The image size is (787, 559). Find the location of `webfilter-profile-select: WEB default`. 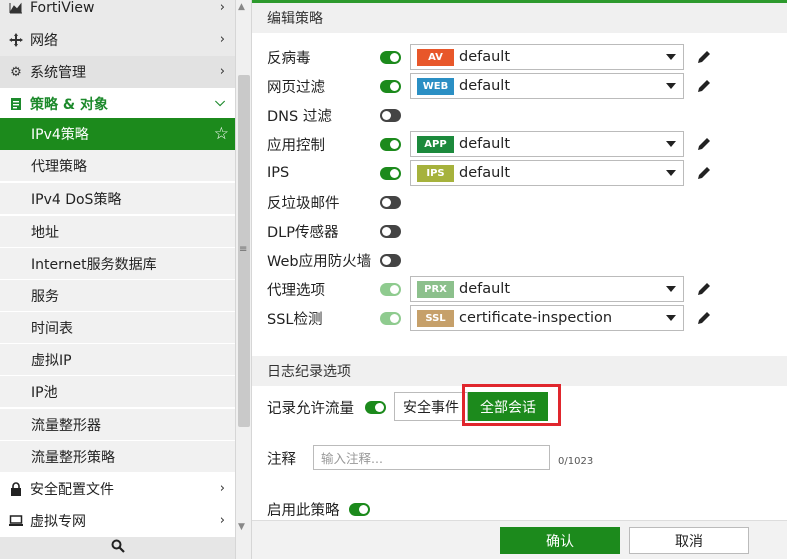

webfilter-profile-select: WEB default is located at coordinates (547, 86).